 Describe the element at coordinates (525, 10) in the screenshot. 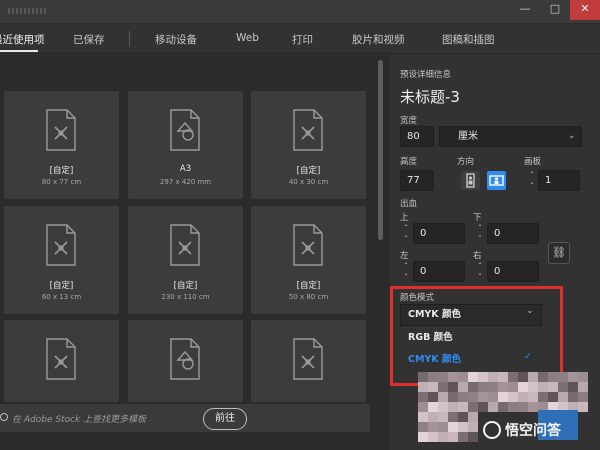

I see `minimize-button: —` at that location.